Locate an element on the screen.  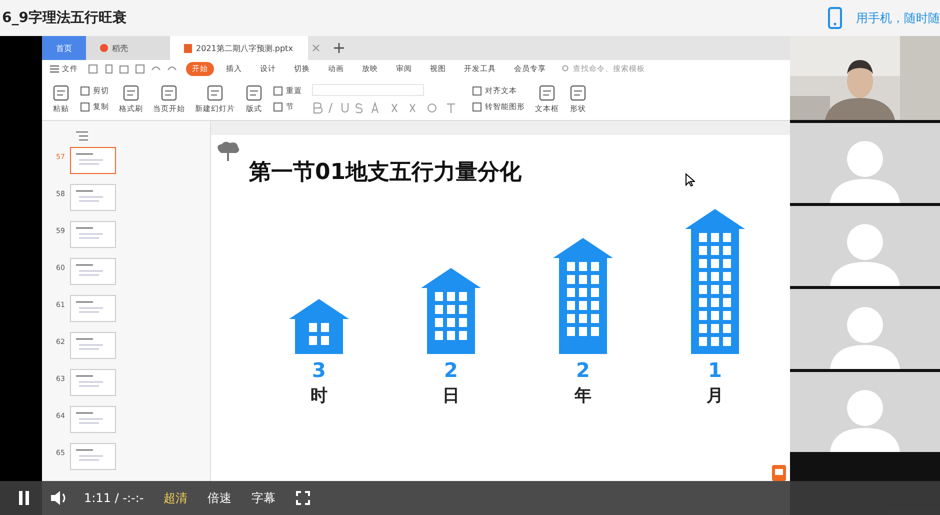
pause-button is located at coordinates (24, 498).